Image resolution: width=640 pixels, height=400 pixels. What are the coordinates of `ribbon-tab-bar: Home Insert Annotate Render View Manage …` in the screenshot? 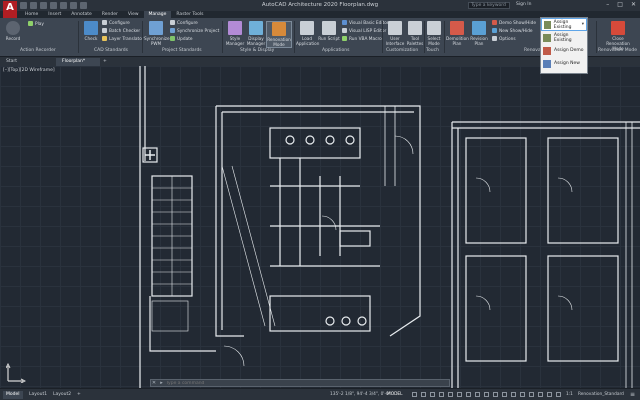 It's located at (114, 14).